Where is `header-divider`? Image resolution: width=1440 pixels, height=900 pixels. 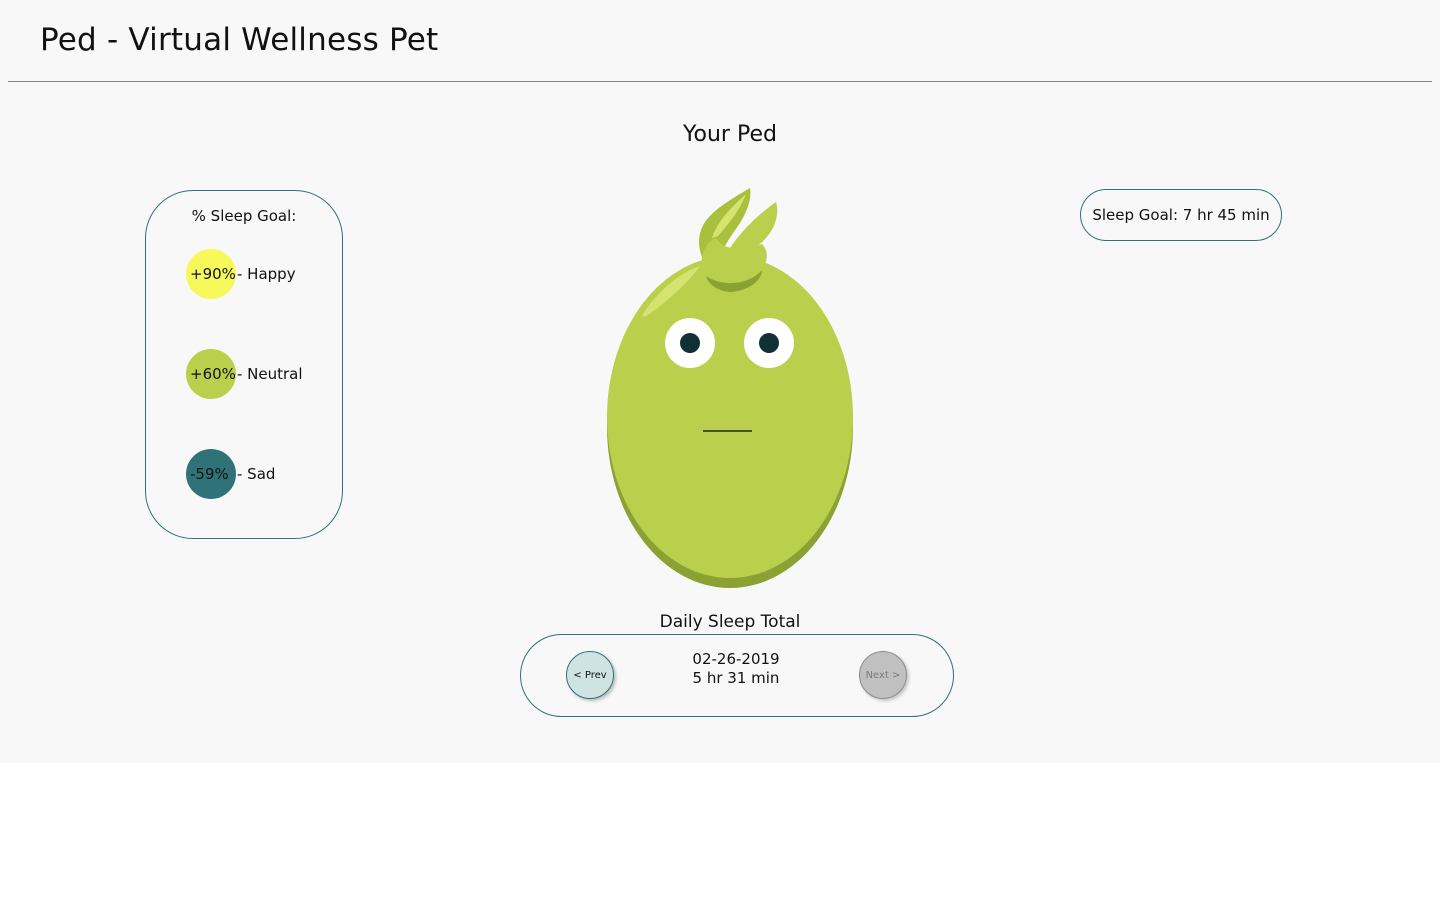 header-divider is located at coordinates (720, 81).